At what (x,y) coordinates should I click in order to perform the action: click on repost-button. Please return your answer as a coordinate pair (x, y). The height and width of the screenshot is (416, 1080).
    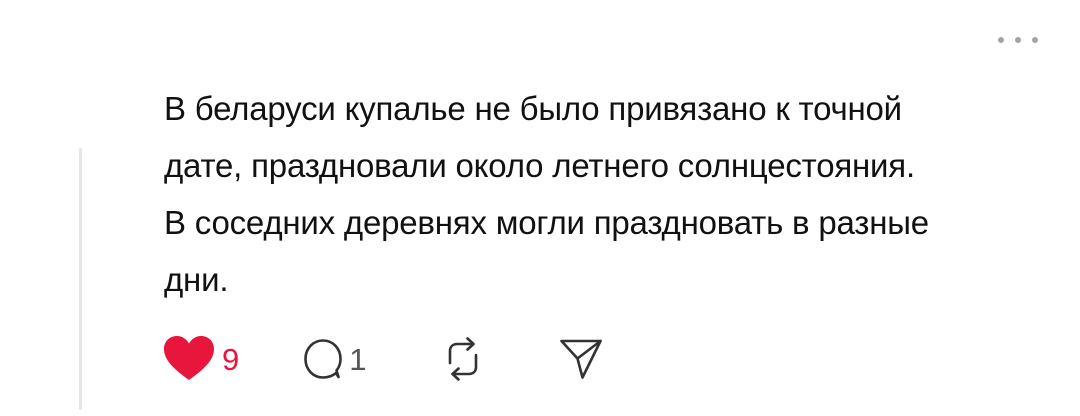
    Looking at the image, I should click on (463, 359).